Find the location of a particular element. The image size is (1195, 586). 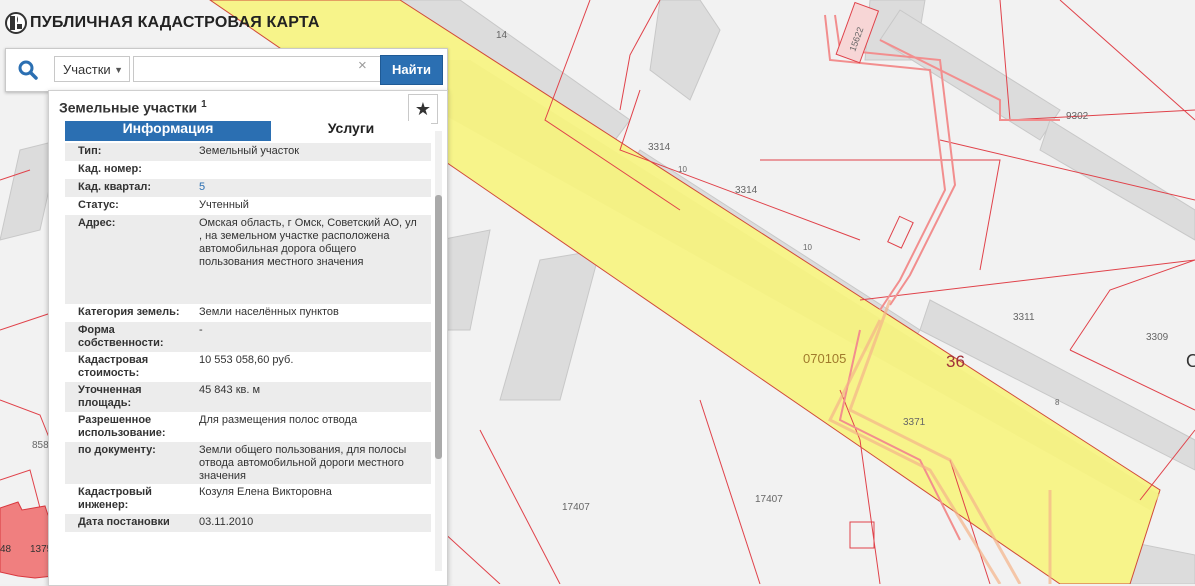

map-label-48: 48 is located at coordinates (6, 549).